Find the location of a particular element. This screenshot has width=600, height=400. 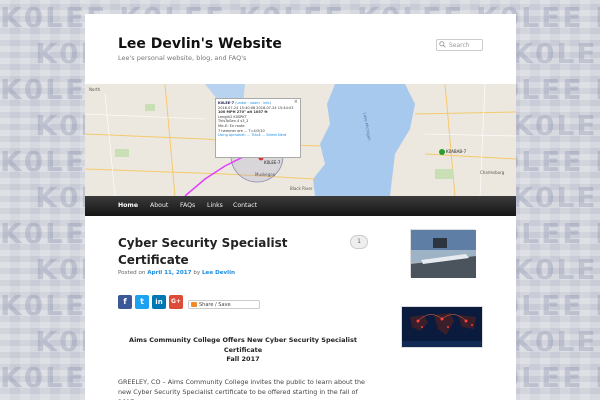

search-icon is located at coordinates (442, 44).